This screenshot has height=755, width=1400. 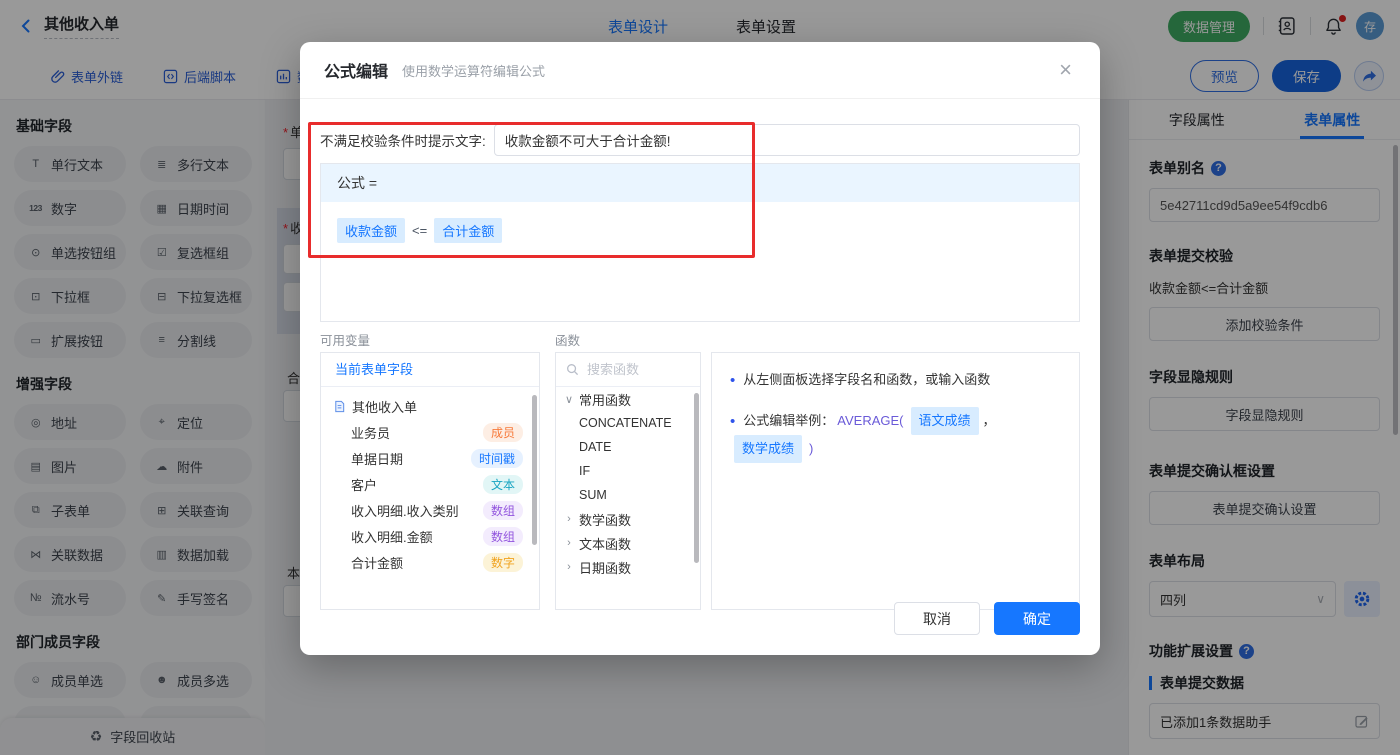 I want to click on function-group-label: 文本函数, so click(x=605, y=544).